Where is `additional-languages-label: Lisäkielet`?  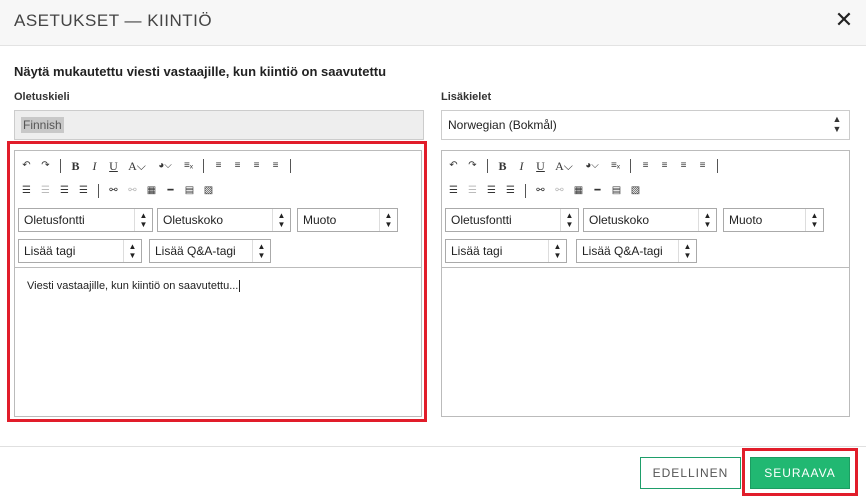 additional-languages-label: Lisäkielet is located at coordinates (466, 97).